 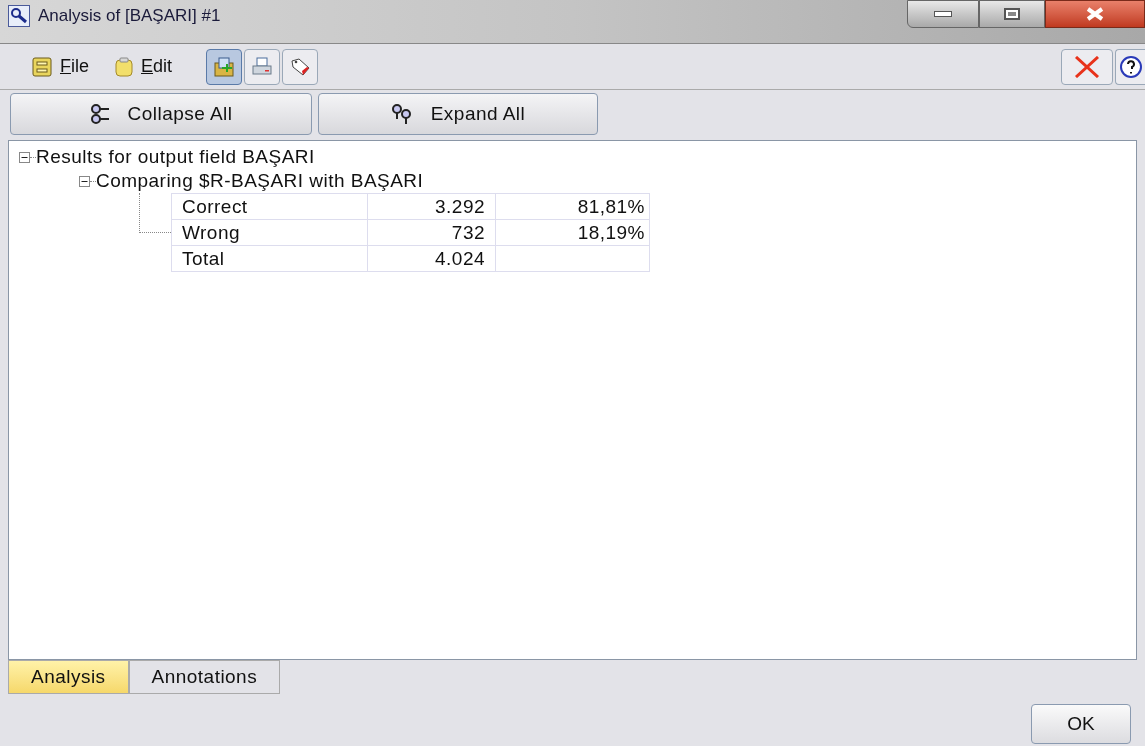 What do you see at coordinates (100, 114) in the screenshot?
I see `collapse-icon` at bounding box center [100, 114].